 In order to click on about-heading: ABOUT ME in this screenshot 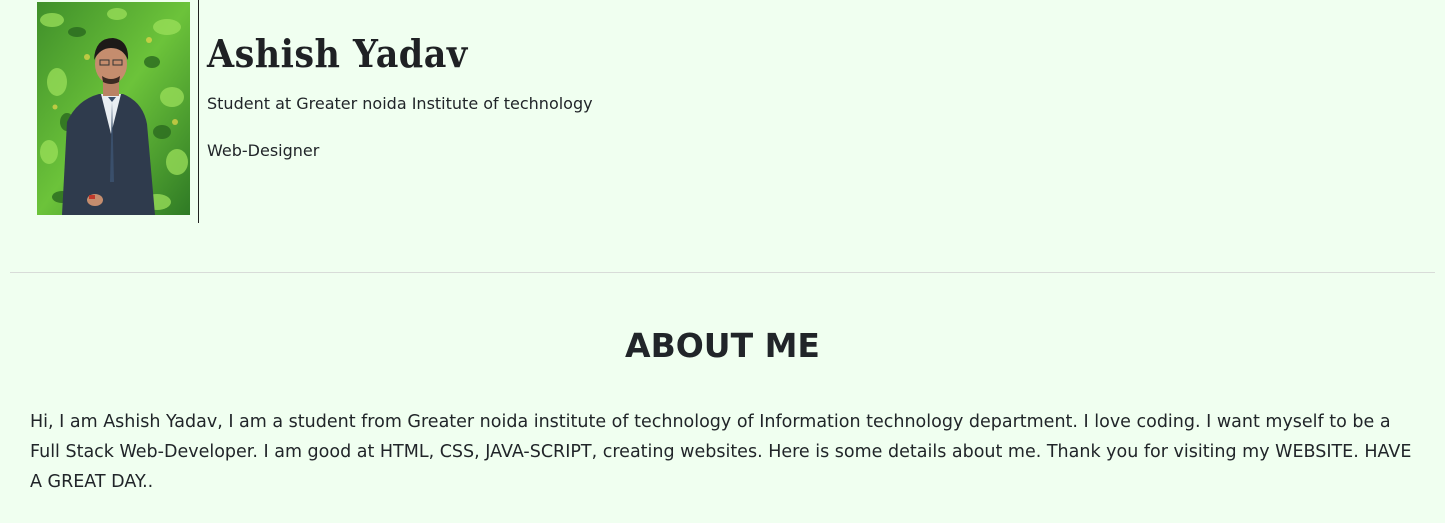, I will do `click(722, 345)`.